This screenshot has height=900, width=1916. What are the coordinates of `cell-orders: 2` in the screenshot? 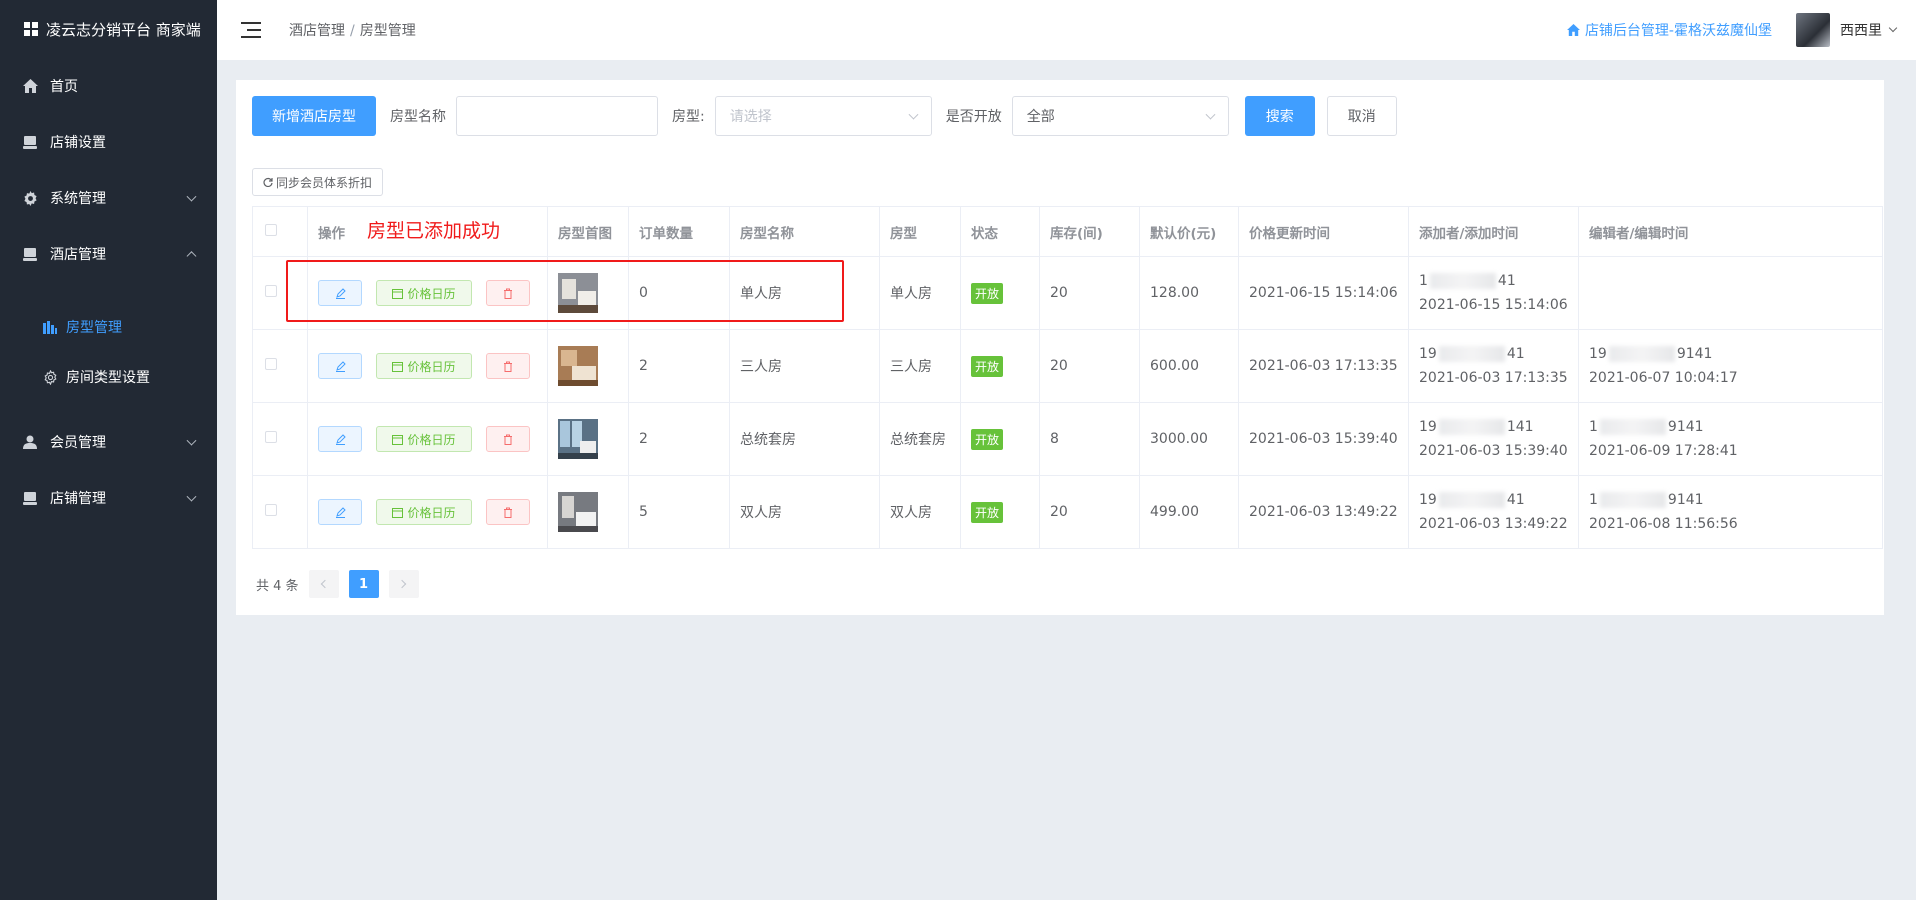 It's located at (679, 439).